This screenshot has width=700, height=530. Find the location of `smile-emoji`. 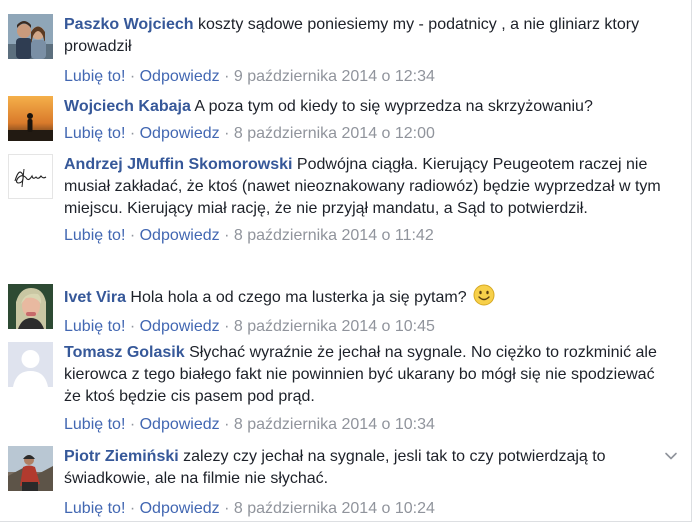

smile-emoji is located at coordinates (484, 298).